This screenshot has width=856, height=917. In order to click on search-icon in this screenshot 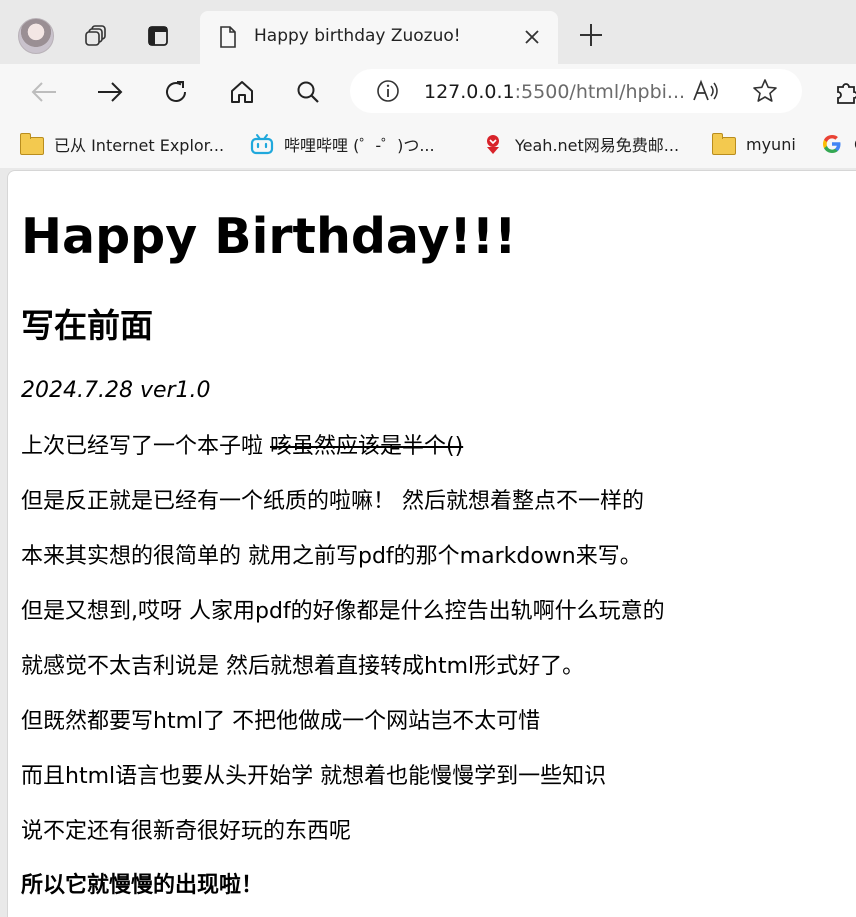, I will do `click(308, 92)`.